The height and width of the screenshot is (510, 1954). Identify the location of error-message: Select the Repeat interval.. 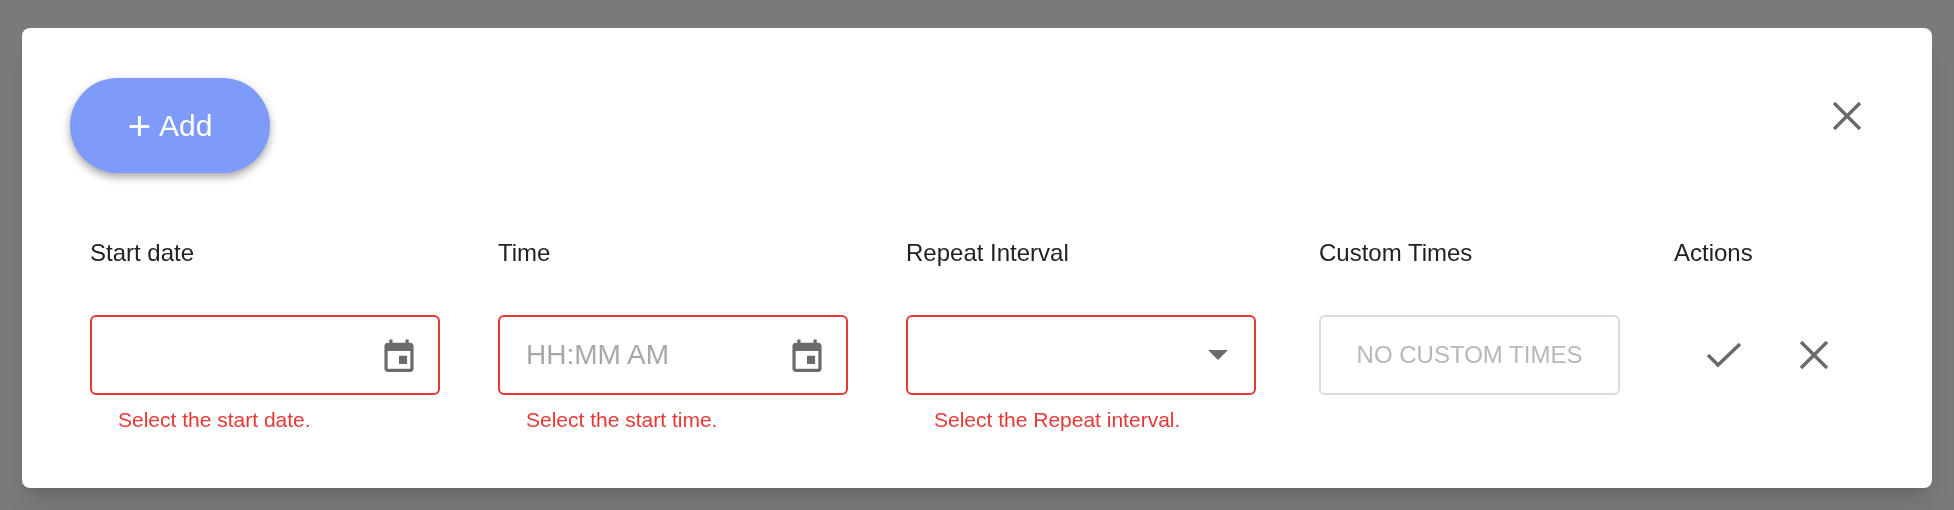
(1057, 420).